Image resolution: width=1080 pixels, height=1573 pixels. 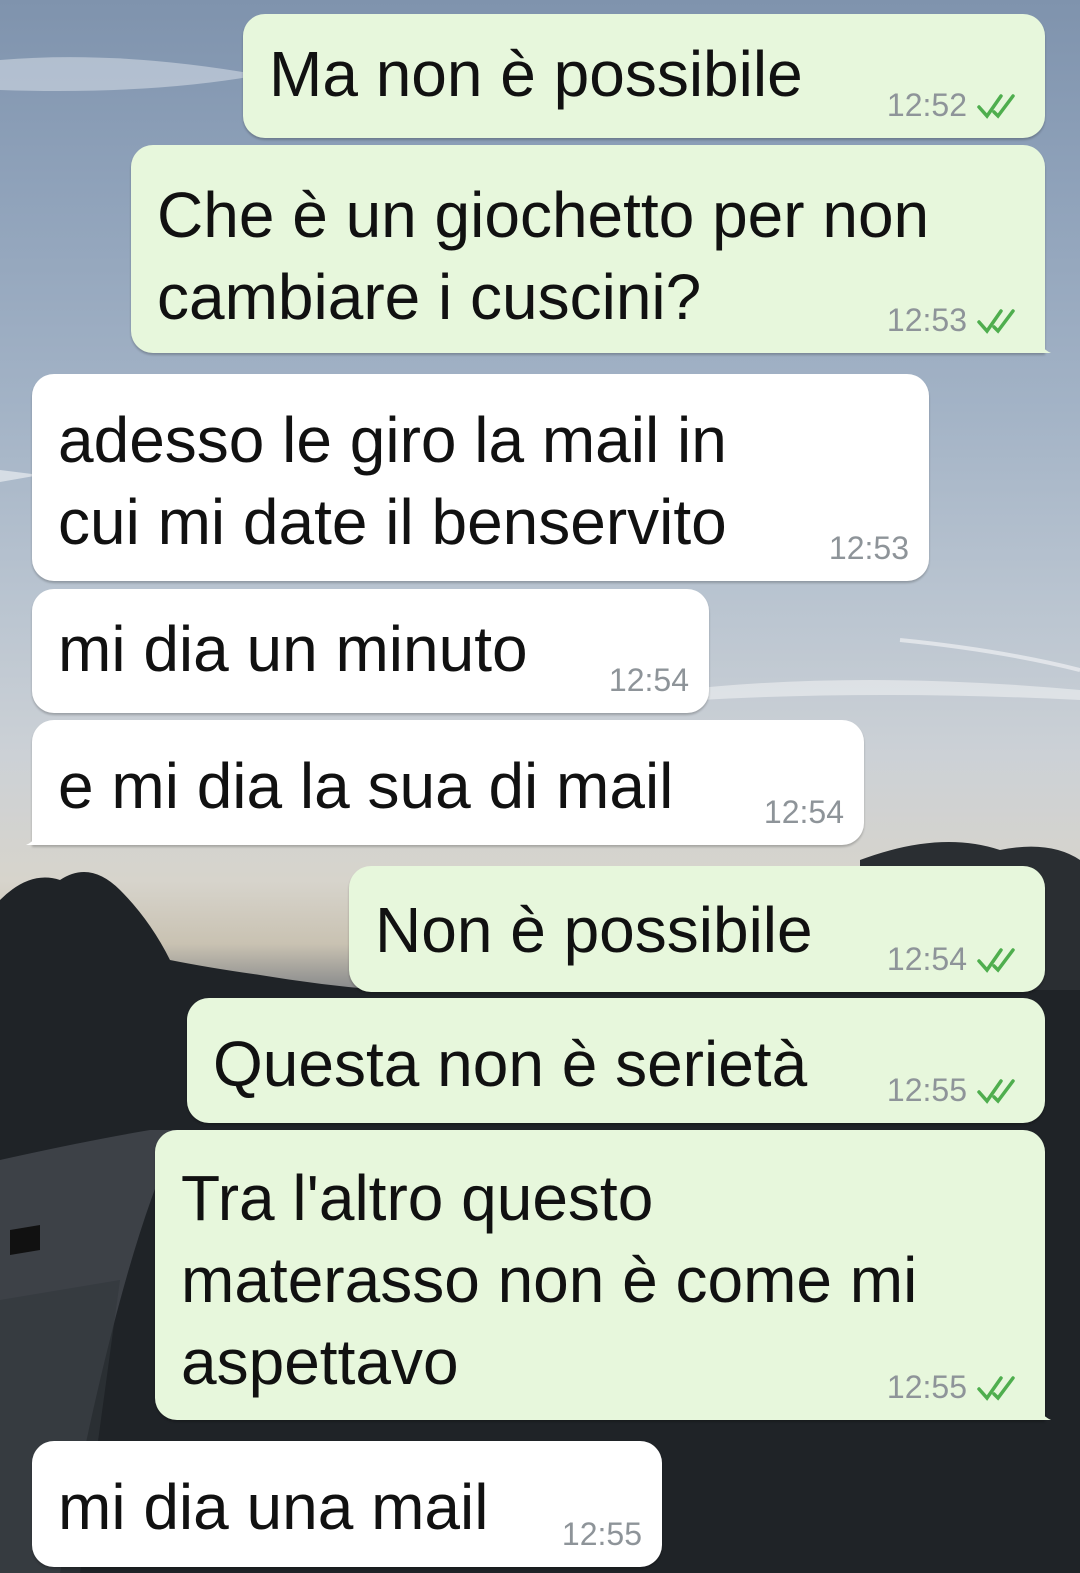 What do you see at coordinates (543, 215) in the screenshot?
I see `message-text: Che è un giochetto per non` at bounding box center [543, 215].